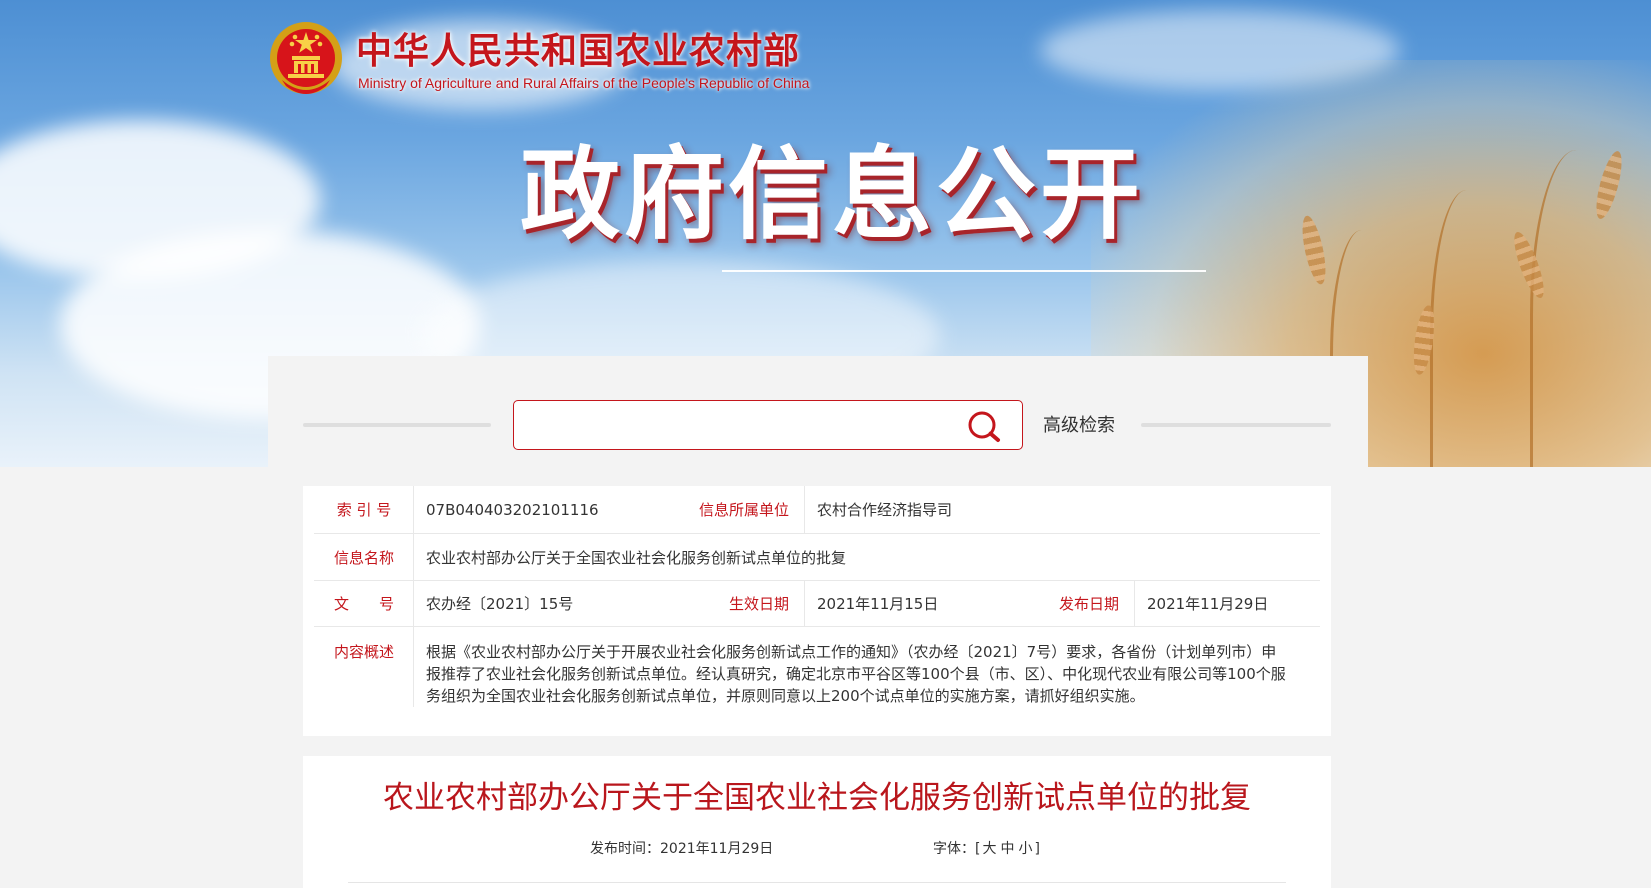 The height and width of the screenshot is (888, 1651). What do you see at coordinates (1227, 603) in the screenshot?
I see `publish-date-value: 2021年11月29日` at bounding box center [1227, 603].